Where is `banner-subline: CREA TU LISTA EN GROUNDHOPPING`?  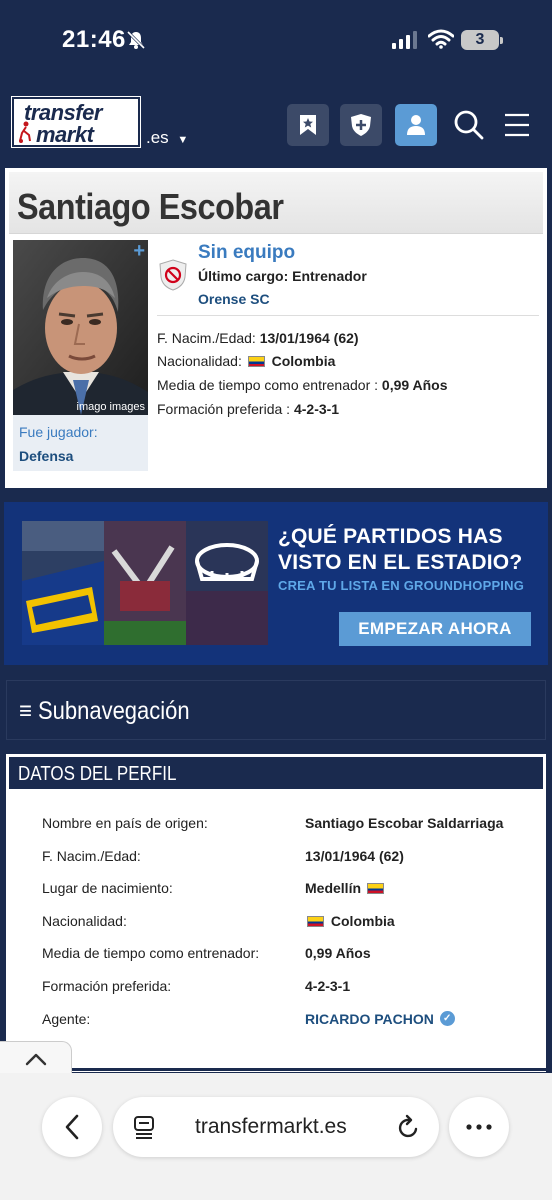 banner-subline: CREA TU LISTA EN GROUNDHOPPING is located at coordinates (401, 585).